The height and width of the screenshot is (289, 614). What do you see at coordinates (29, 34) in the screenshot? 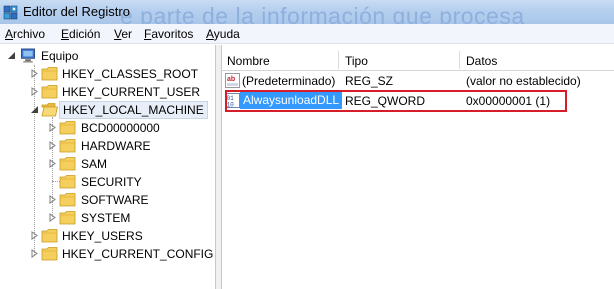
I see `menu-archivo-label: rchivo` at bounding box center [29, 34].